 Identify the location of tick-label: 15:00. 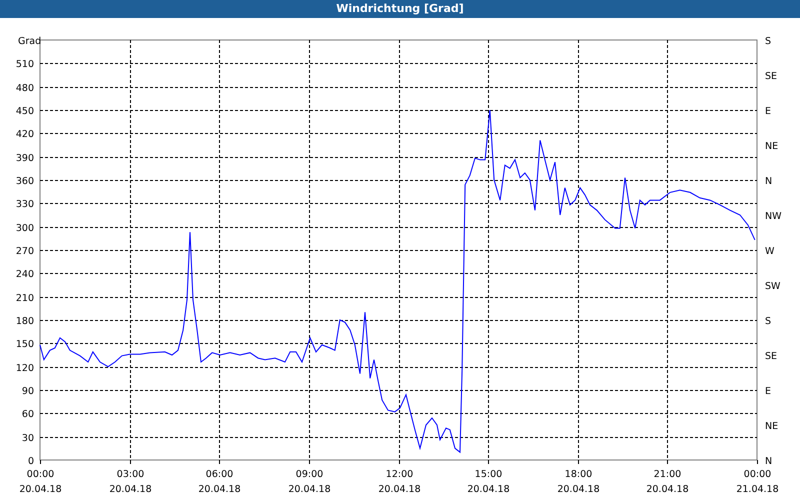
(488, 474).